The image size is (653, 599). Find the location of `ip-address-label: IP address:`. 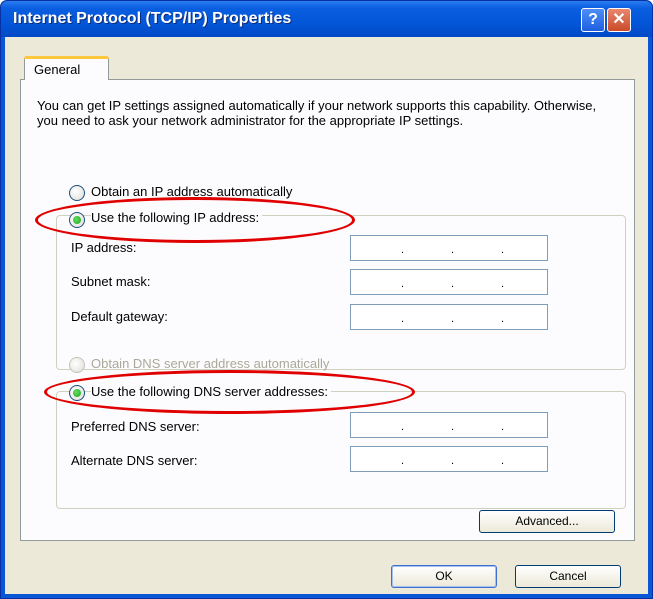

ip-address-label: IP address: is located at coordinates (104, 247).